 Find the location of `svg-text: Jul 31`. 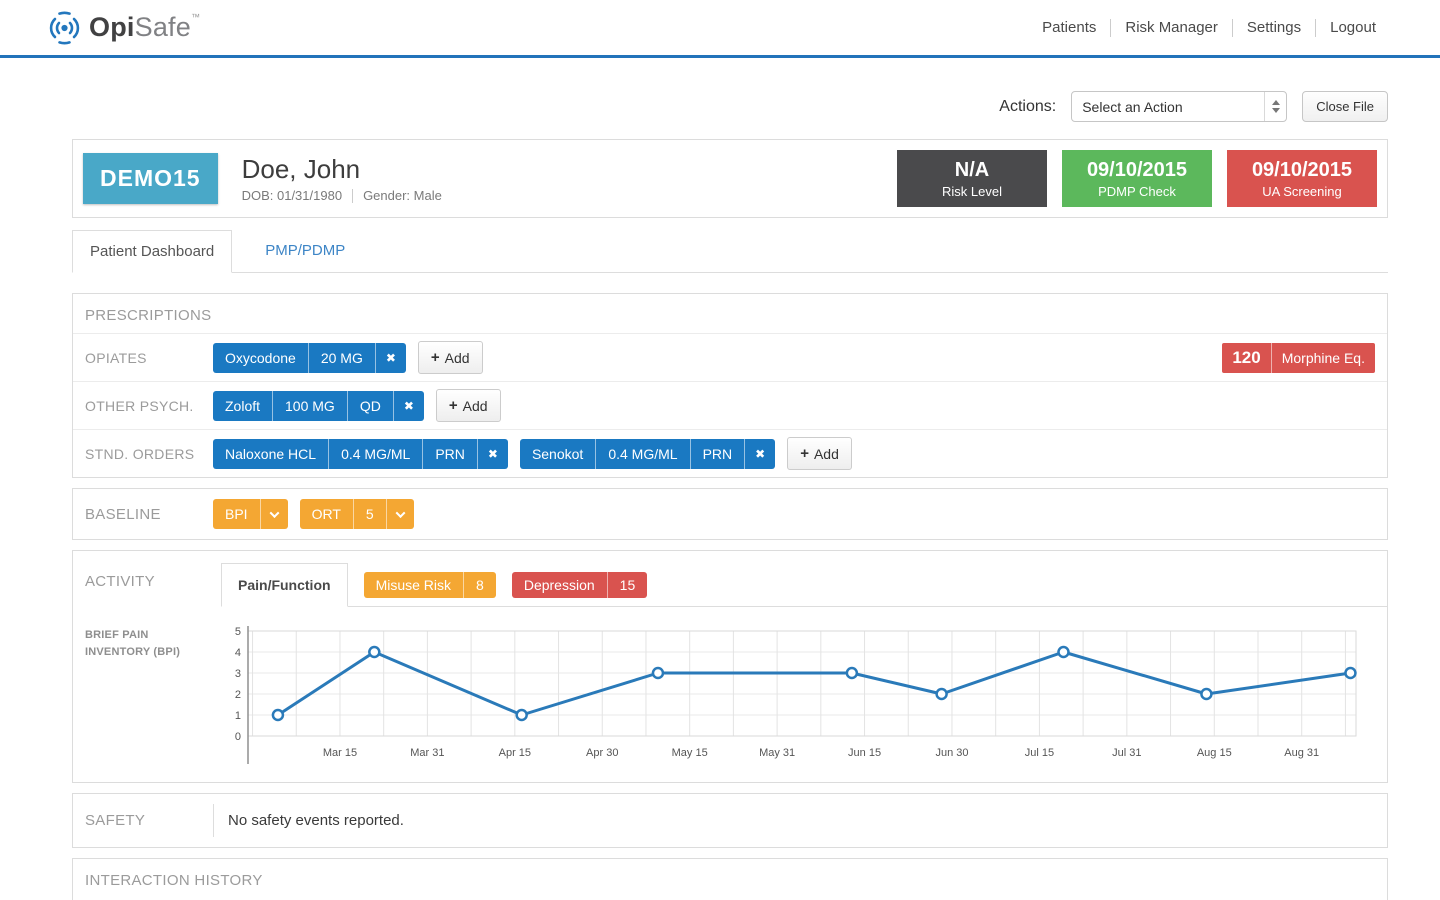

svg-text: Jul 31 is located at coordinates (1126, 753).